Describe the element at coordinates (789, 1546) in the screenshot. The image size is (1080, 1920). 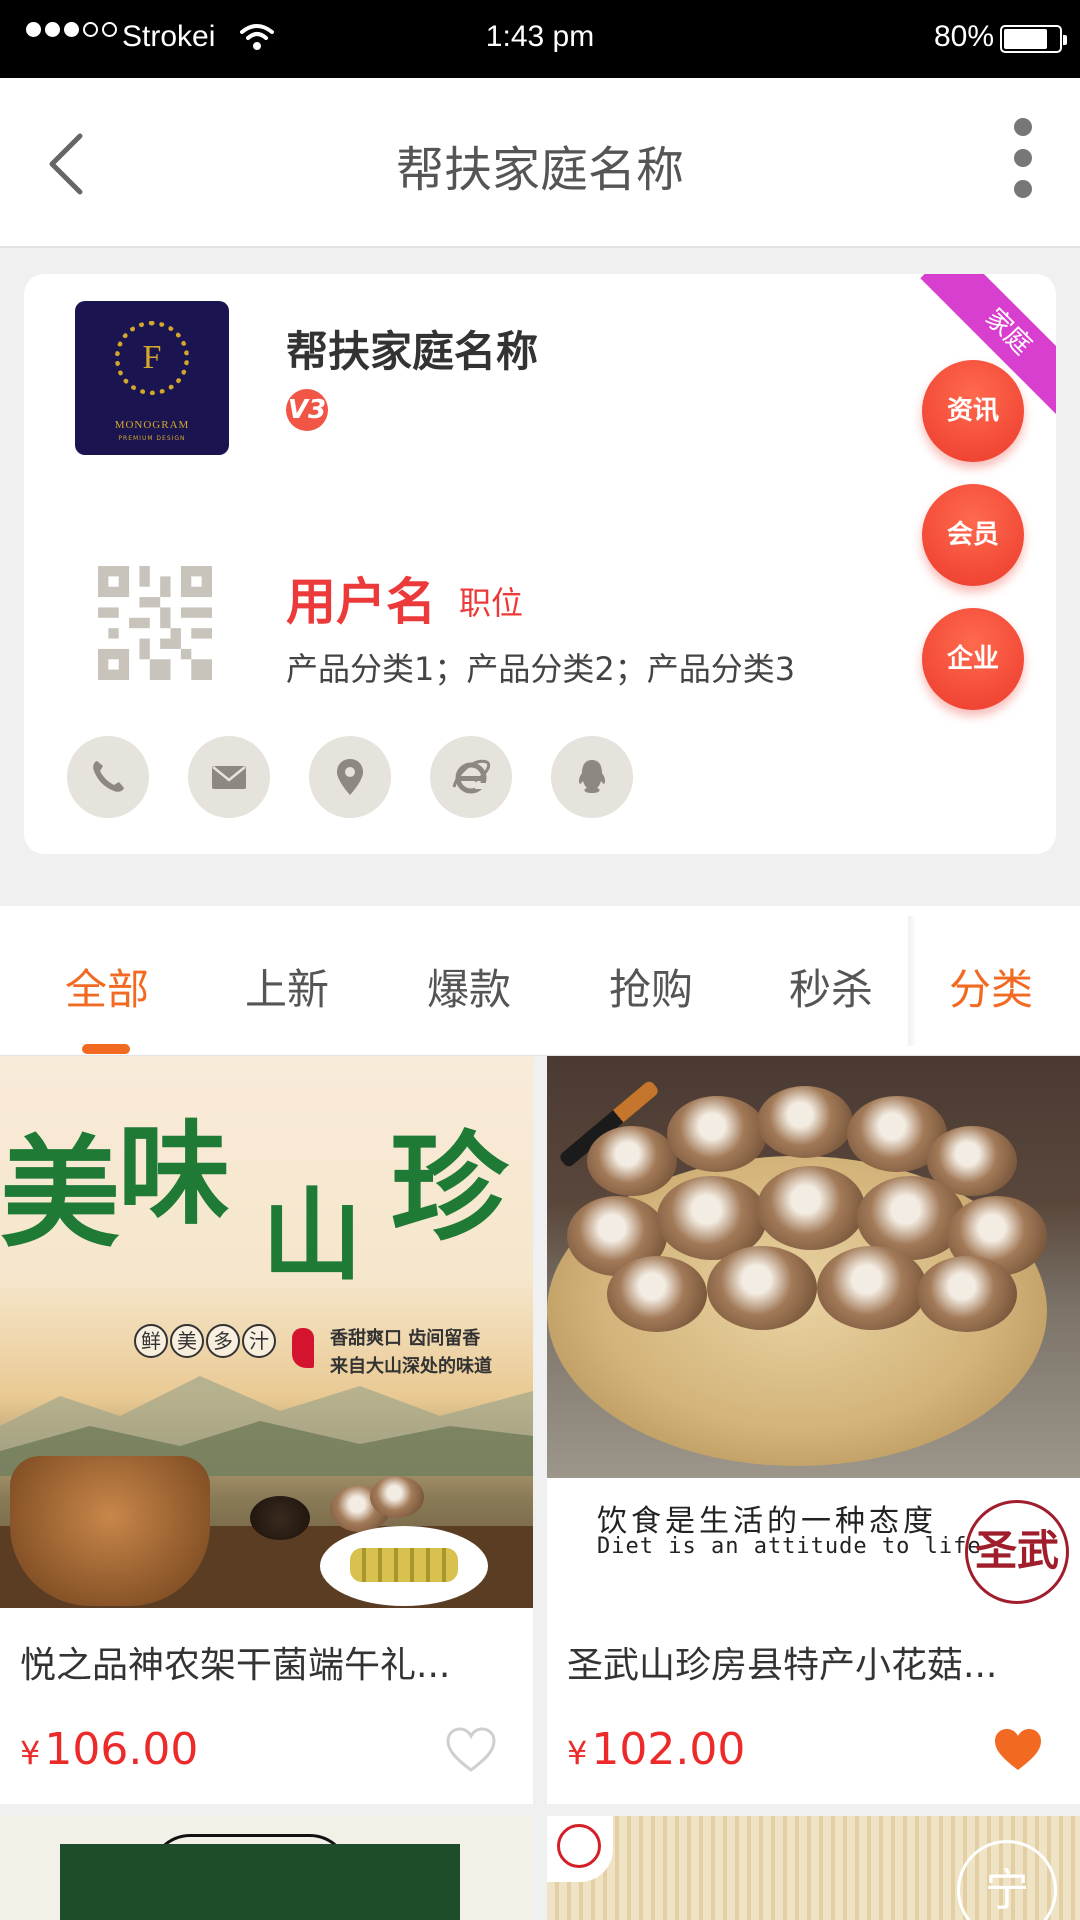
I see `image-slogan-en: Diet is an attitude to life` at that location.